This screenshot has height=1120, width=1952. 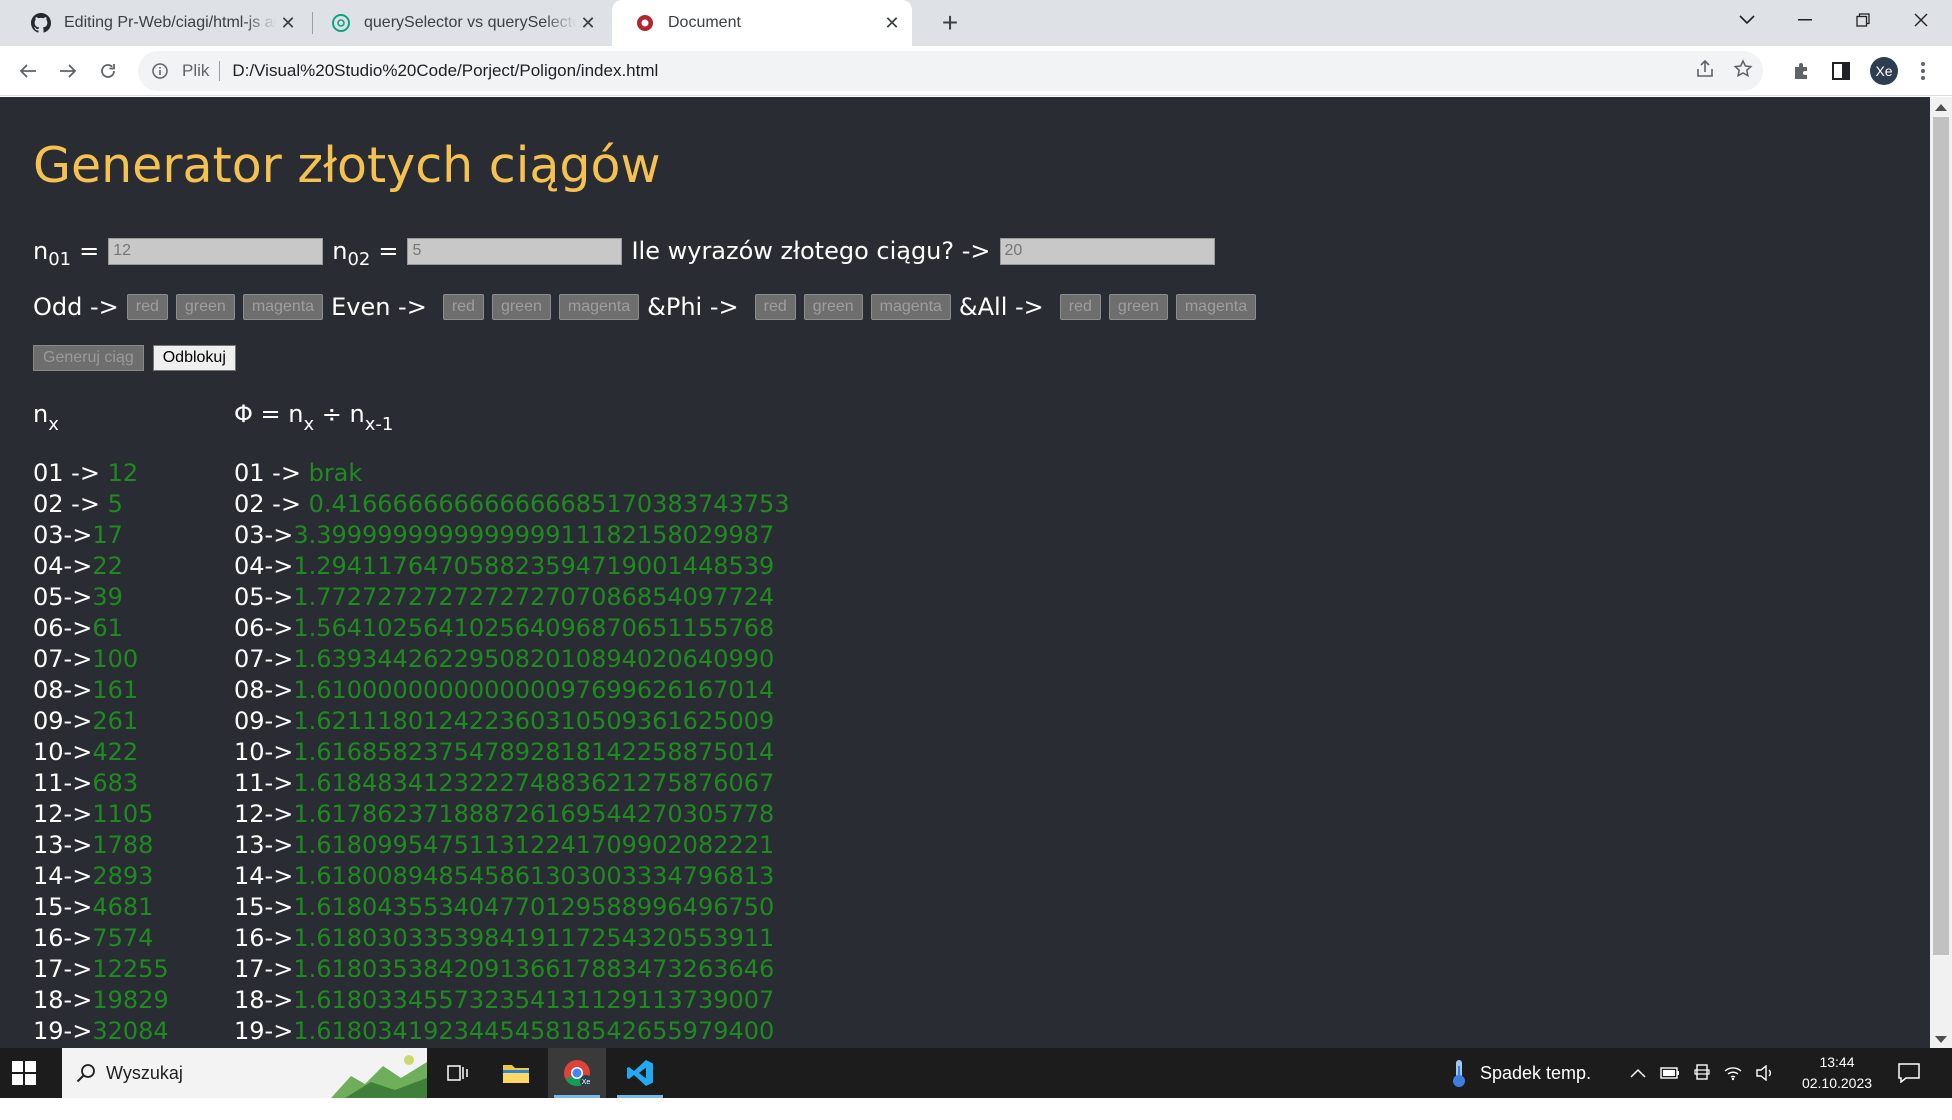 I want to click on odd-red-button: red, so click(x=147, y=307).